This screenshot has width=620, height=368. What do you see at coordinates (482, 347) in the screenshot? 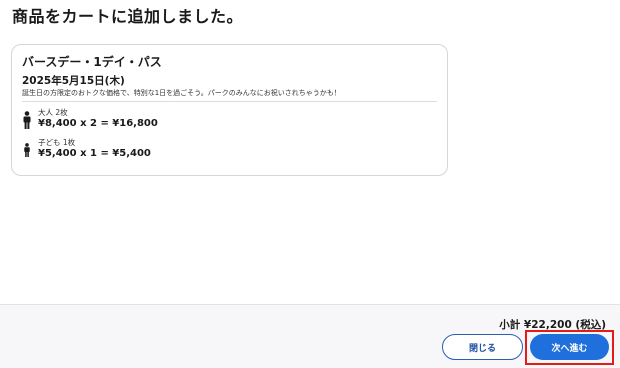
I see `close-button: 閉じる` at bounding box center [482, 347].